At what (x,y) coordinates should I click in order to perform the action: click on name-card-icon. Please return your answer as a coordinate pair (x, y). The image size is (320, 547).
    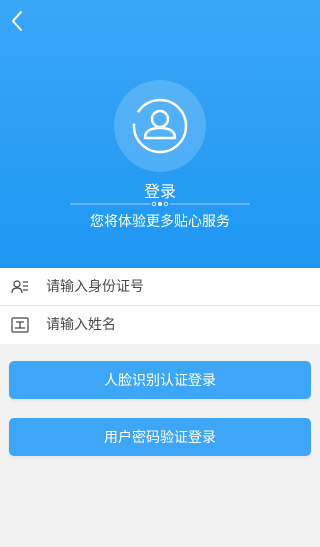
    Looking at the image, I should click on (20, 325).